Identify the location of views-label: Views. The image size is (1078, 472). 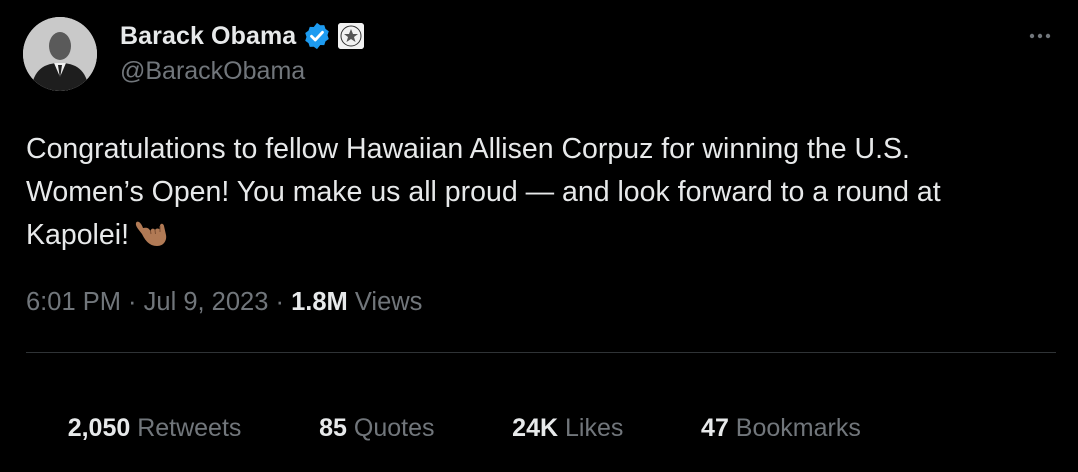
(385, 302).